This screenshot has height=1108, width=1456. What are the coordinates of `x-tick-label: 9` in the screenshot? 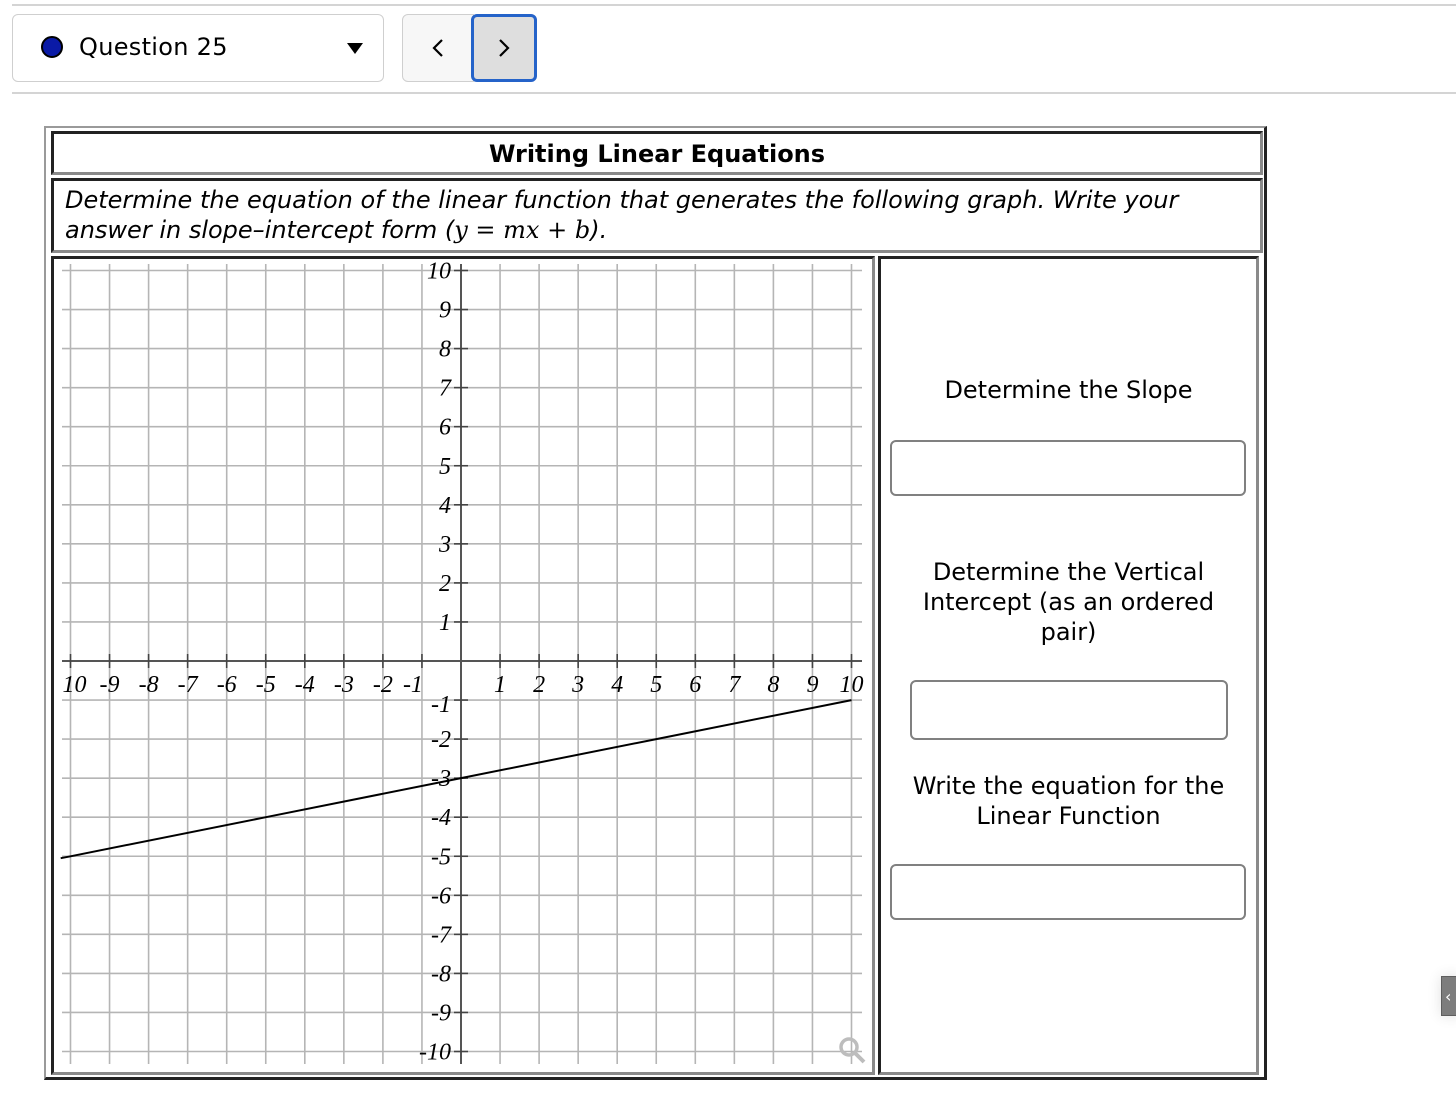 It's located at (812, 685).